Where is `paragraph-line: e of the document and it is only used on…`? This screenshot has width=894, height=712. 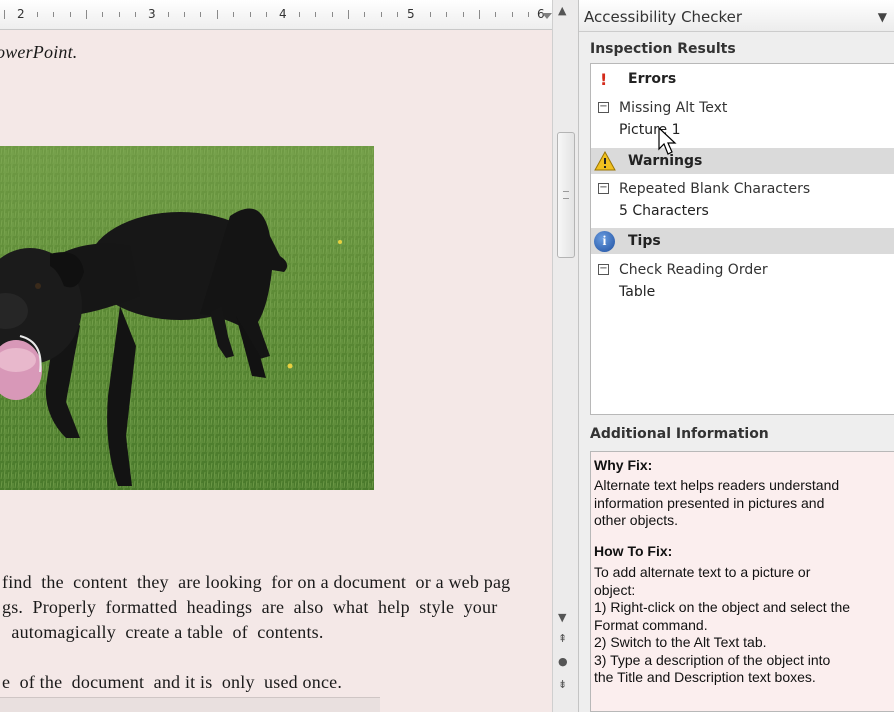
paragraph-line: e of the document and it is only used on… is located at coordinates (172, 682).